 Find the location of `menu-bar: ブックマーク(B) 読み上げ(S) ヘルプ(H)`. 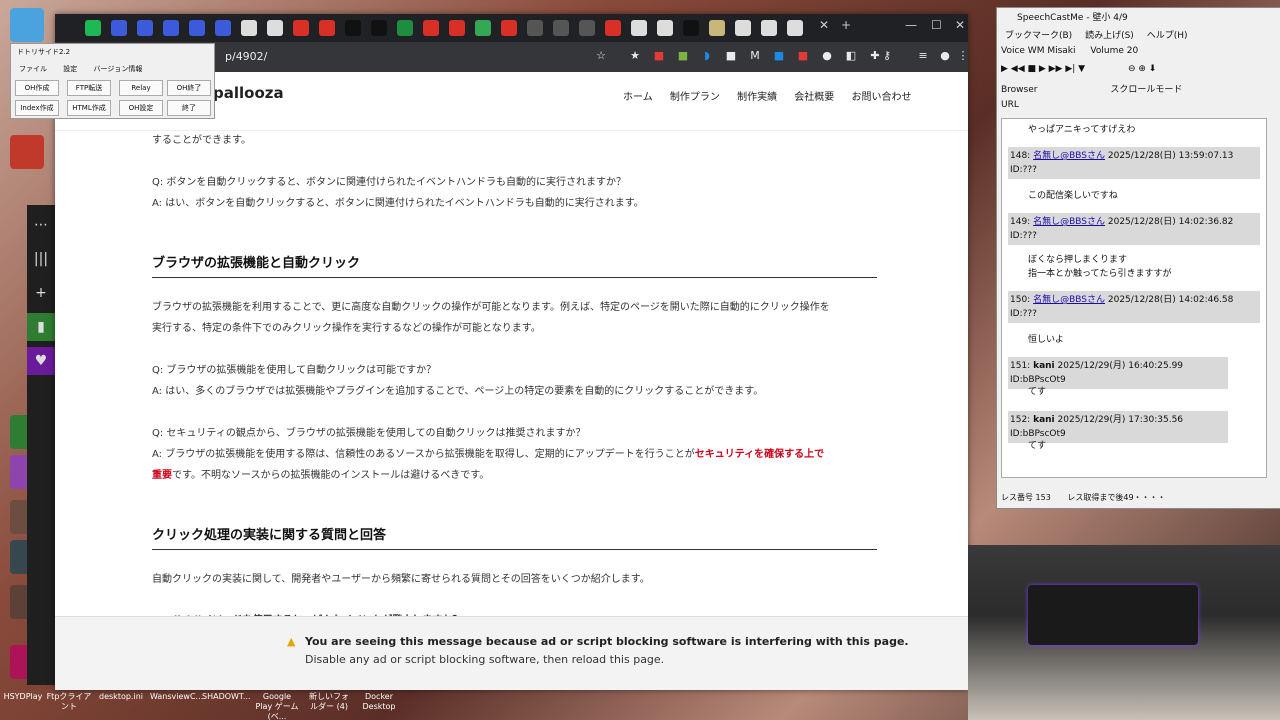

menu-bar: ブックマーク(B) 読み上げ(S) ヘルプ(H) is located at coordinates (1101, 34).